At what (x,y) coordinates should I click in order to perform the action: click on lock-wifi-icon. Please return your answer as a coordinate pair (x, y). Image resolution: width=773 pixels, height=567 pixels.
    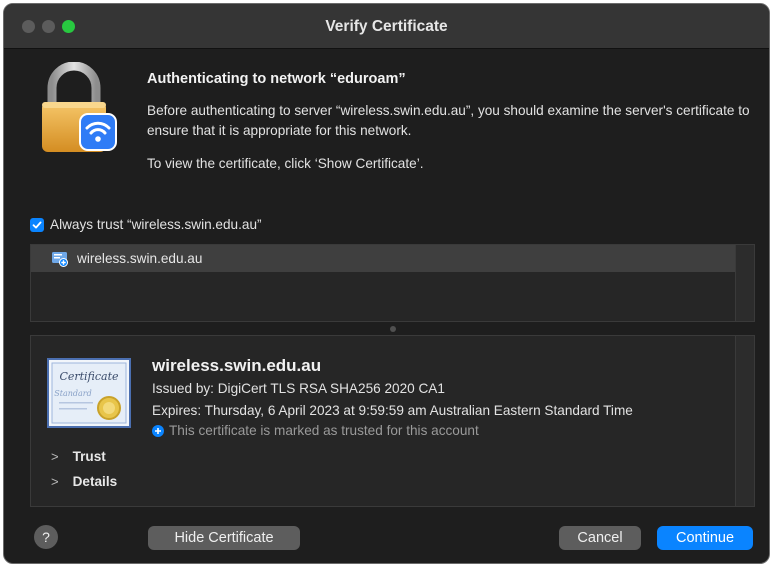
    Looking at the image, I should click on (79, 107).